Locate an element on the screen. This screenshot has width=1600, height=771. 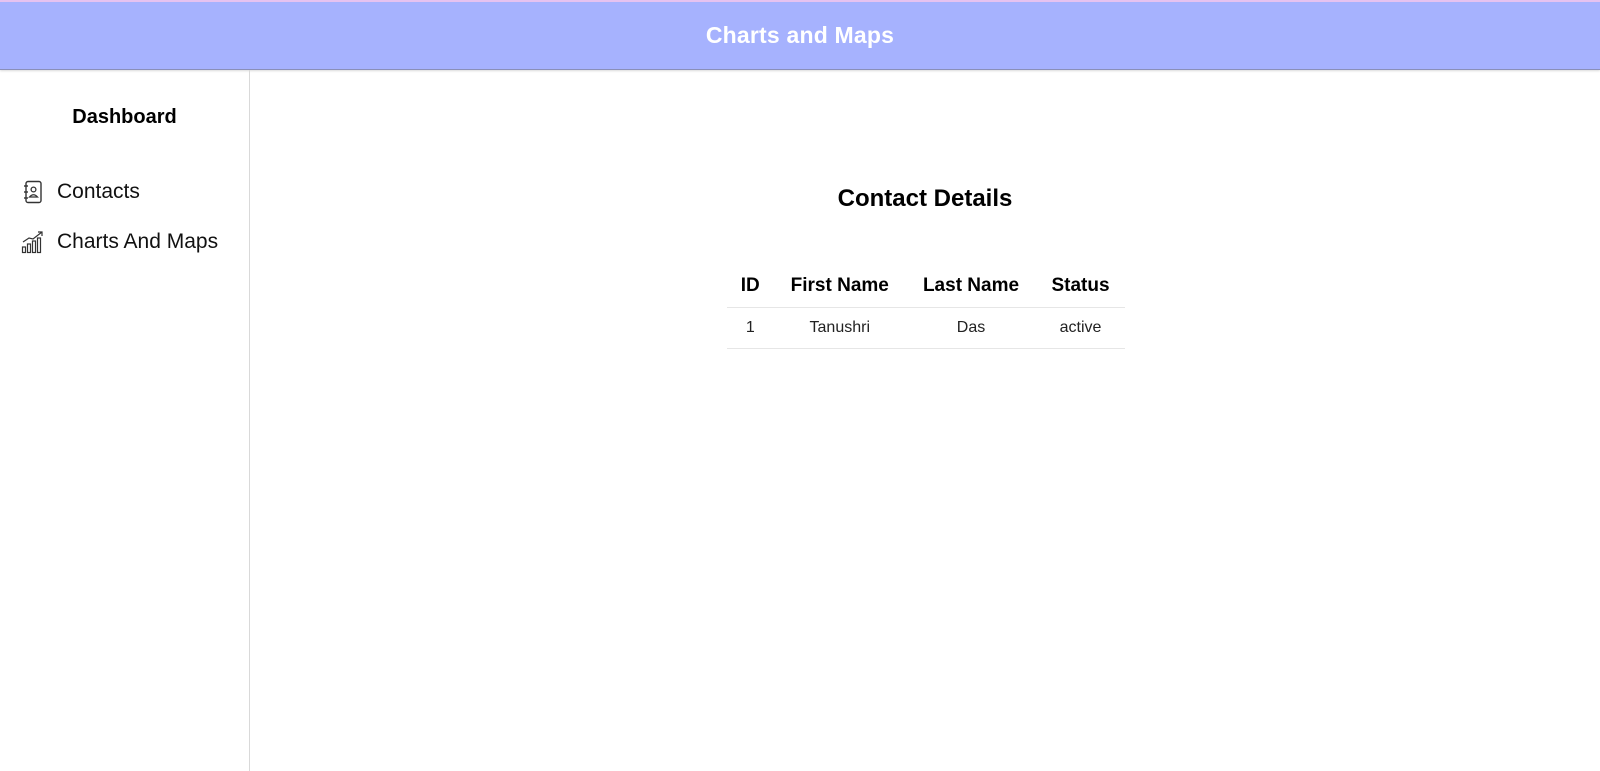
sidebar-item-charts-and-maps: Charts And Maps is located at coordinates (124, 242).